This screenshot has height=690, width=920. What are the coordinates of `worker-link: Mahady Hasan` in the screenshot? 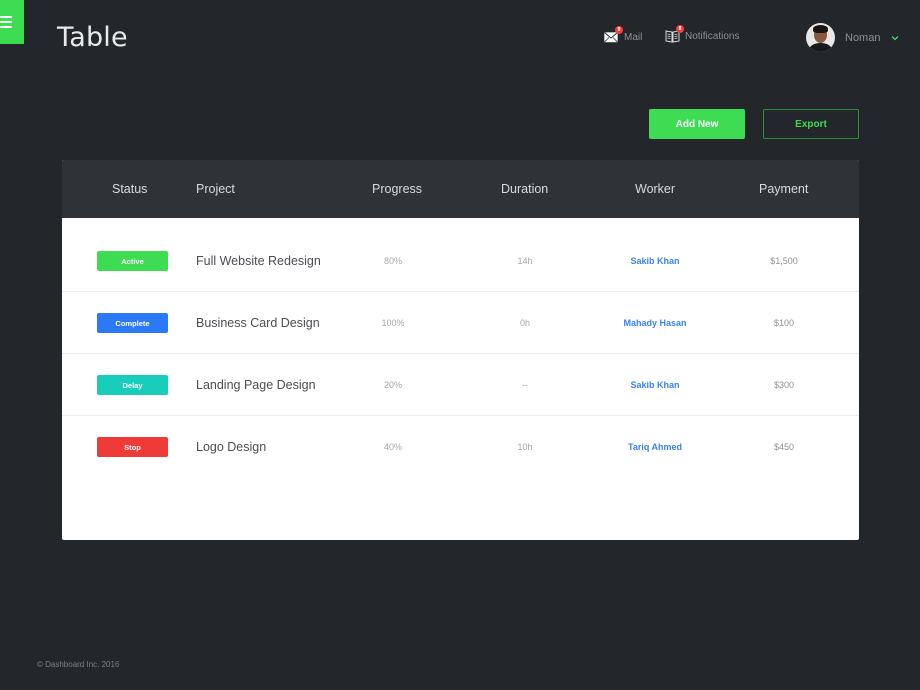 It's located at (654, 323).